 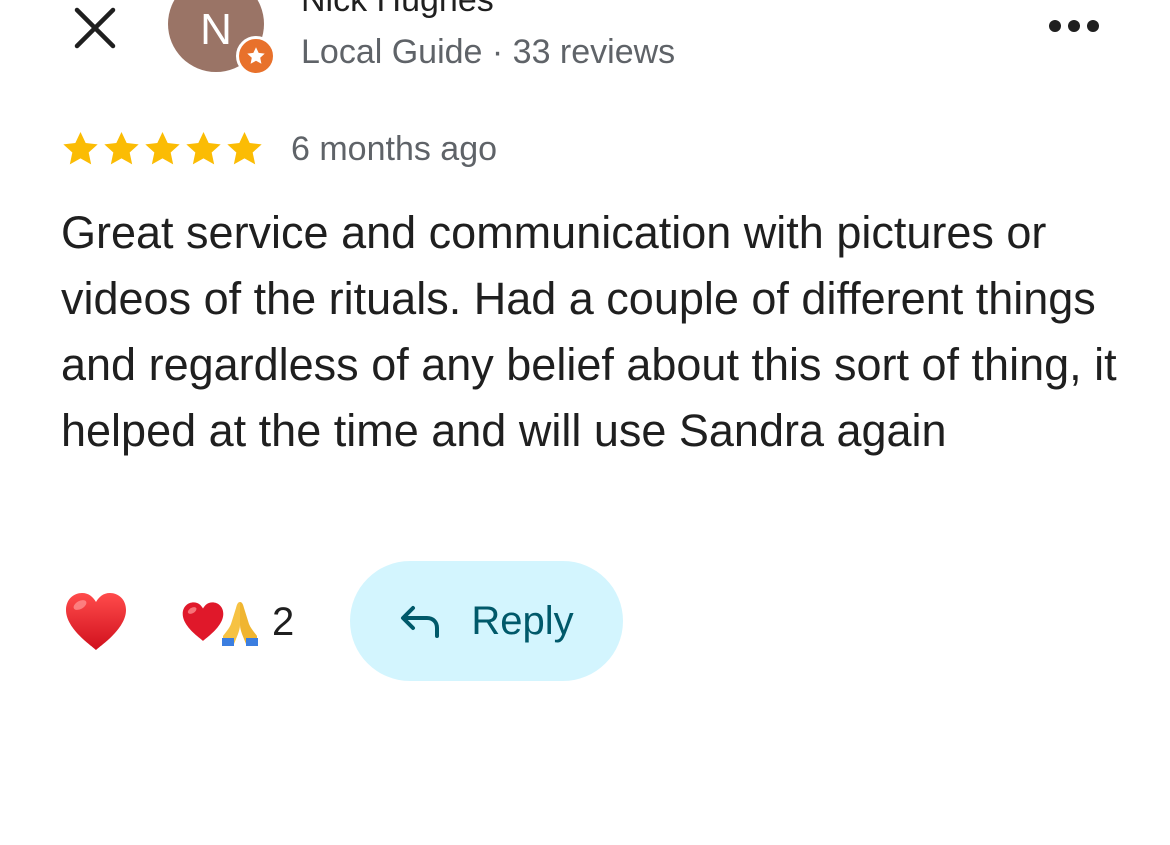 I want to click on reaction-summary: 2, so click(x=237, y=622).